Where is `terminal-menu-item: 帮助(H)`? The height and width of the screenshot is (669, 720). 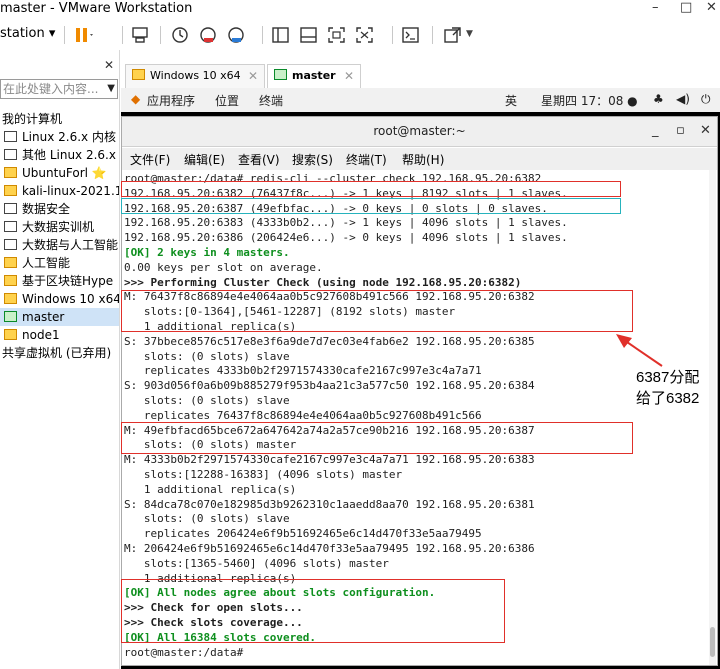 terminal-menu-item: 帮助(H) is located at coordinates (423, 159).